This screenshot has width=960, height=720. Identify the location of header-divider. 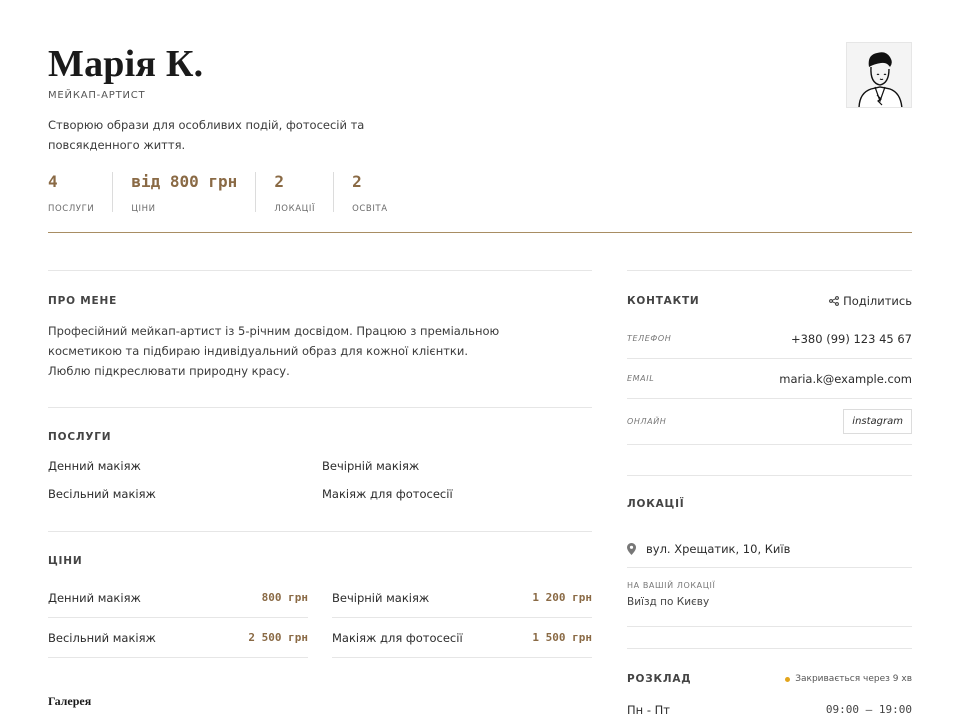
(480, 232).